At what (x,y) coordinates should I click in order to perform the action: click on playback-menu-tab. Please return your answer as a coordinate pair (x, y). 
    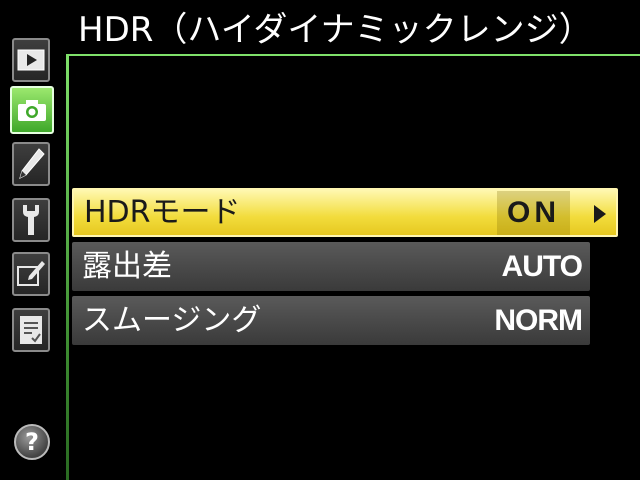
    Looking at the image, I should click on (31, 60).